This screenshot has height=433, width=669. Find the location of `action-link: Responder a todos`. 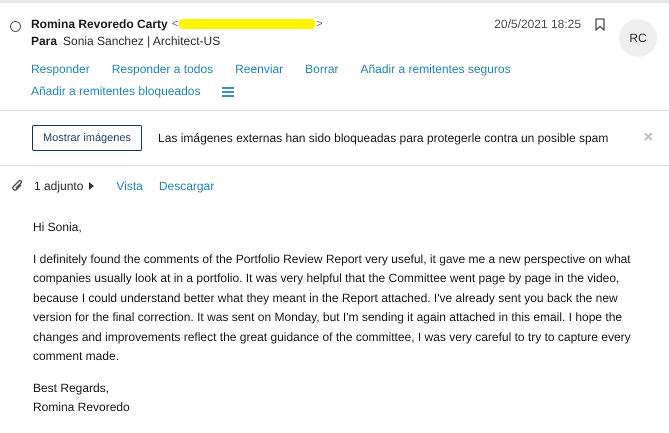

action-link: Responder a todos is located at coordinates (163, 69).